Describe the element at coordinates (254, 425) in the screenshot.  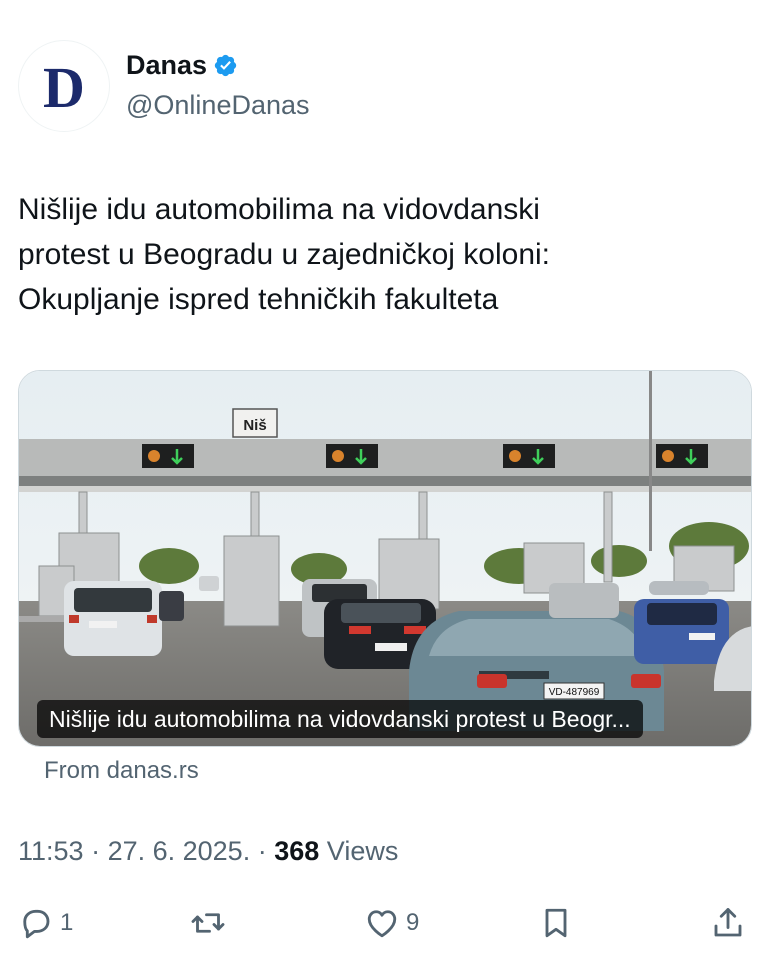
I see `toll-sign-text: Niš` at that location.